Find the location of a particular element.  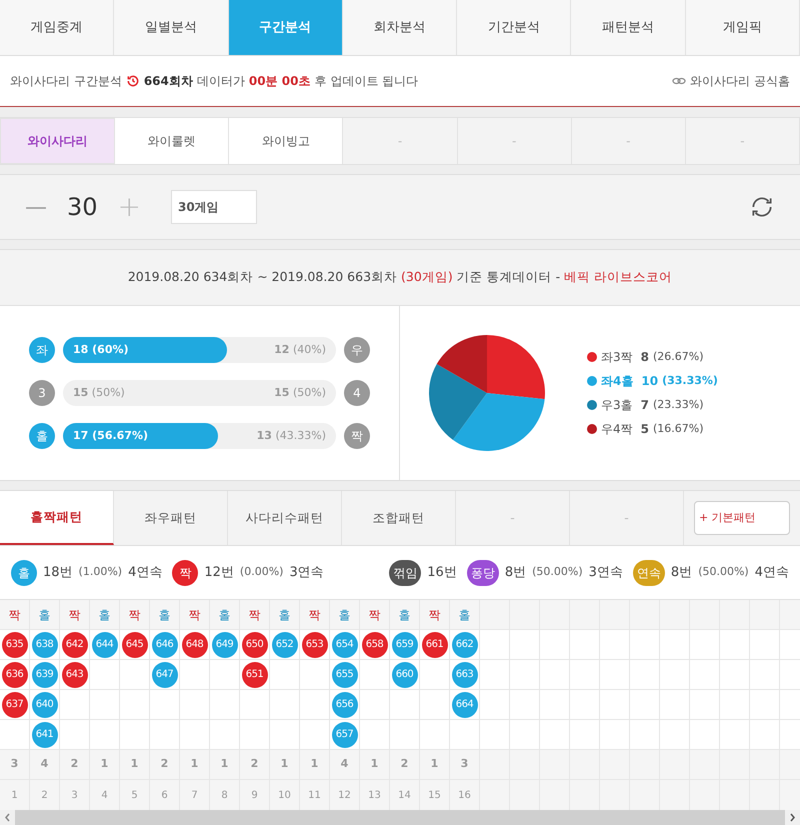

left-badge: 3 is located at coordinates (42, 393).